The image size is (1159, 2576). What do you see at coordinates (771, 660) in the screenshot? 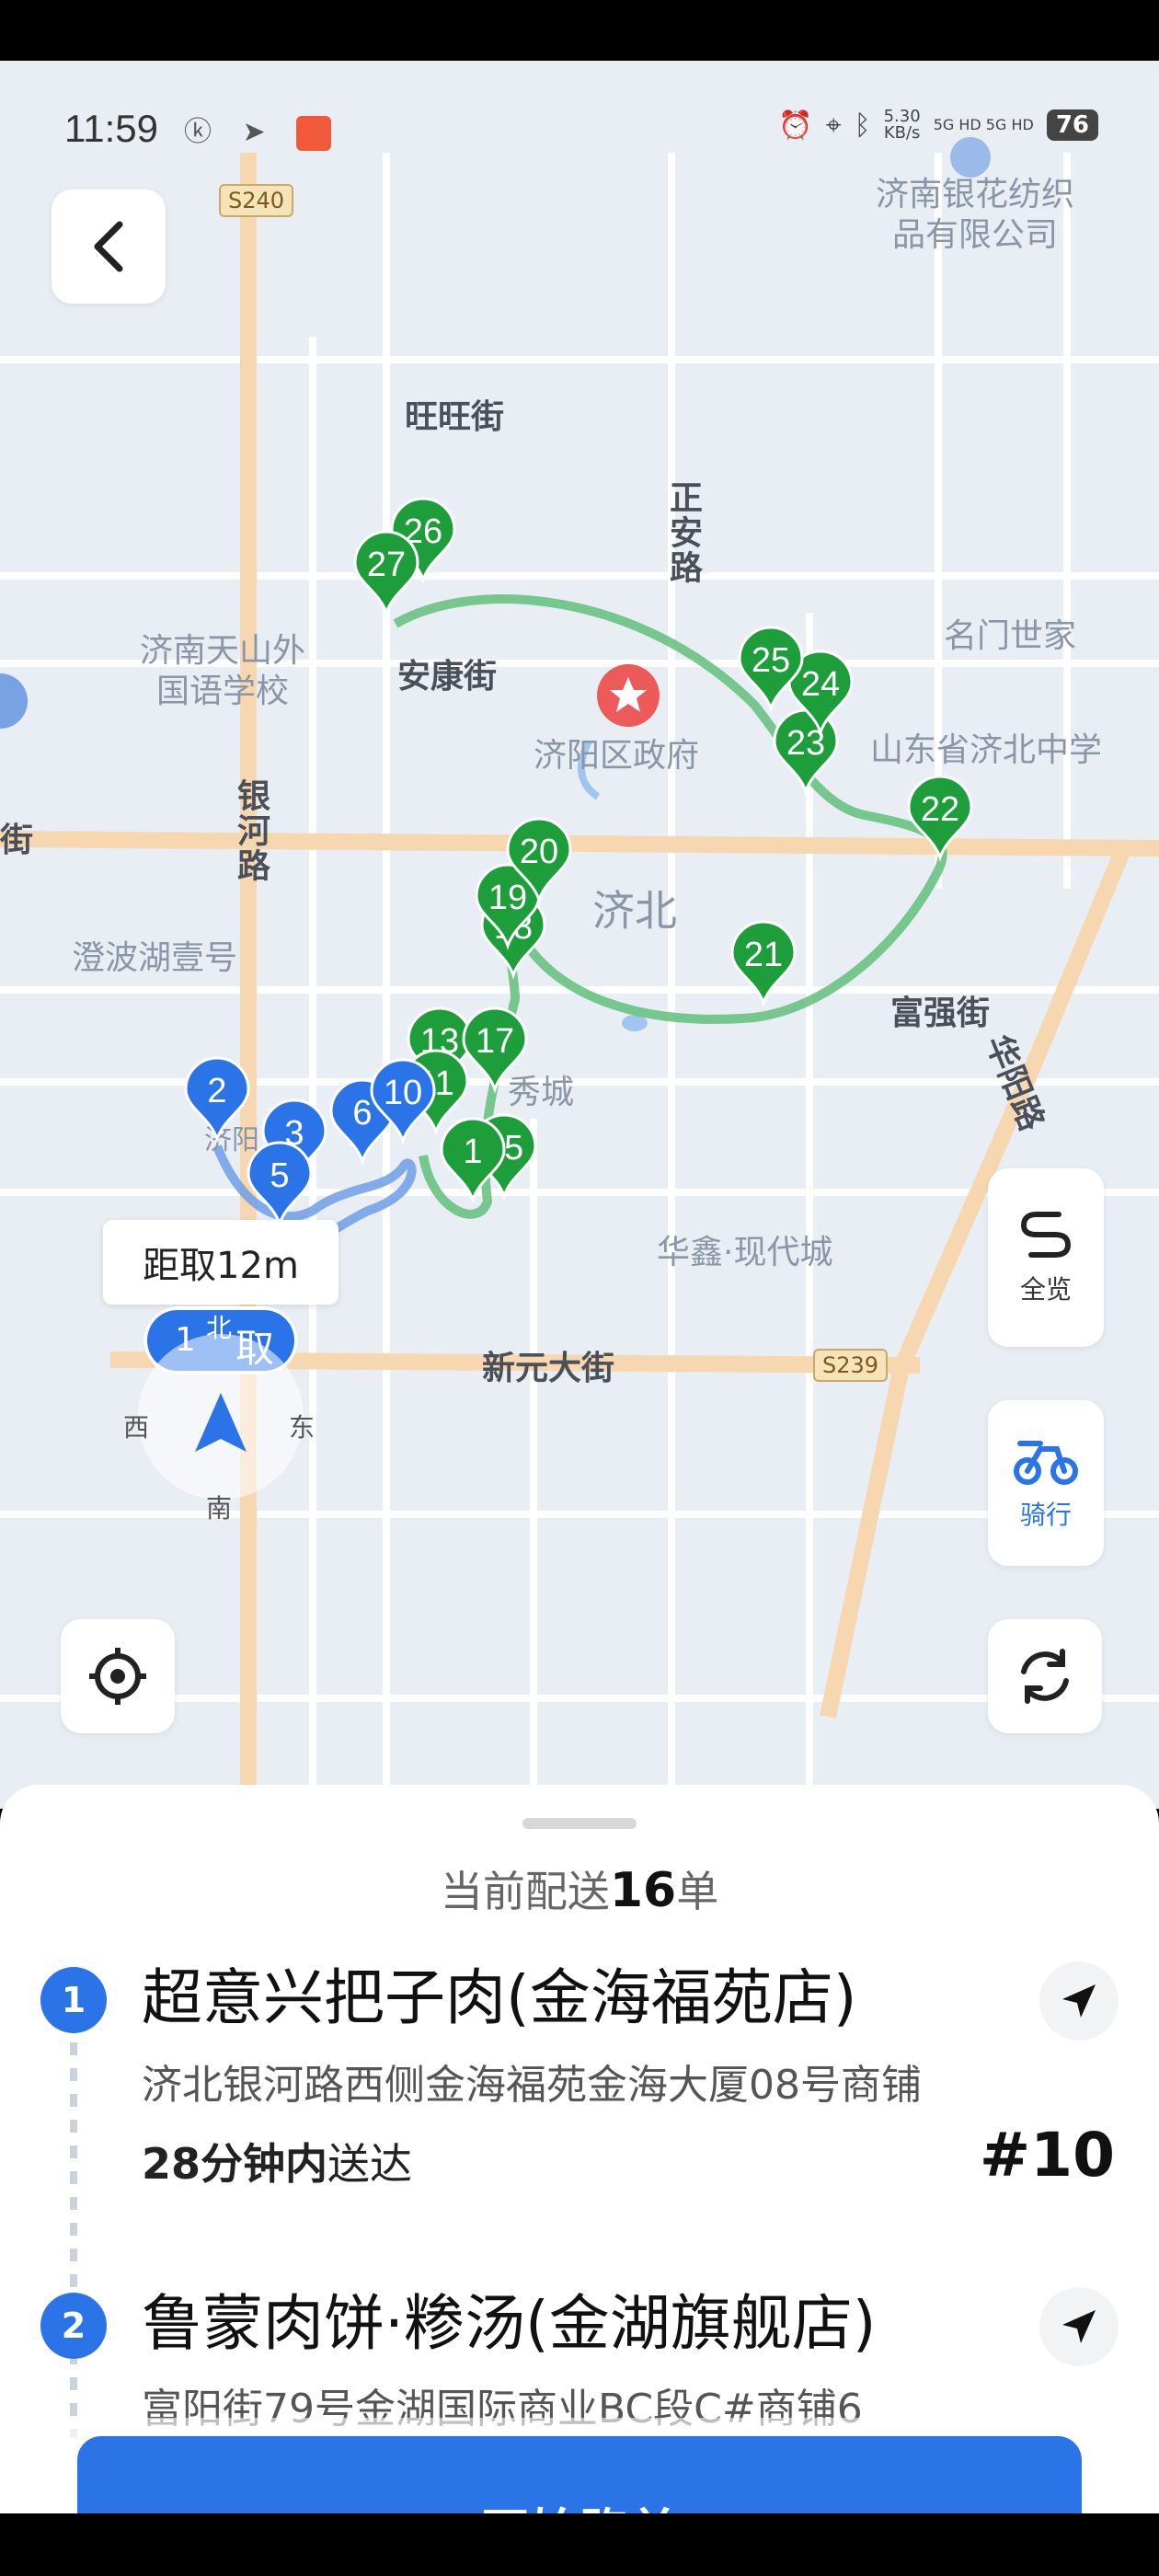
I see `green-marker-25-label: 25` at bounding box center [771, 660].